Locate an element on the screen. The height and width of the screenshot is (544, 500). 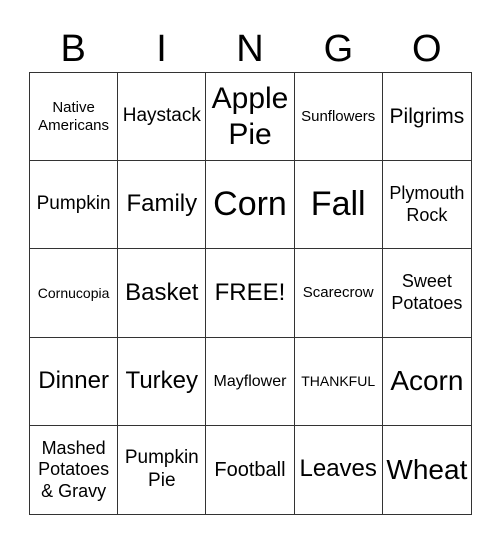
bingo-header: BINGO is located at coordinates (250, 49).